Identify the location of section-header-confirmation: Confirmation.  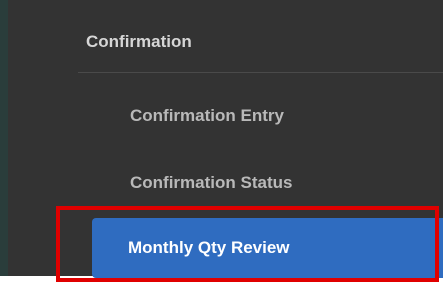
(139, 42).